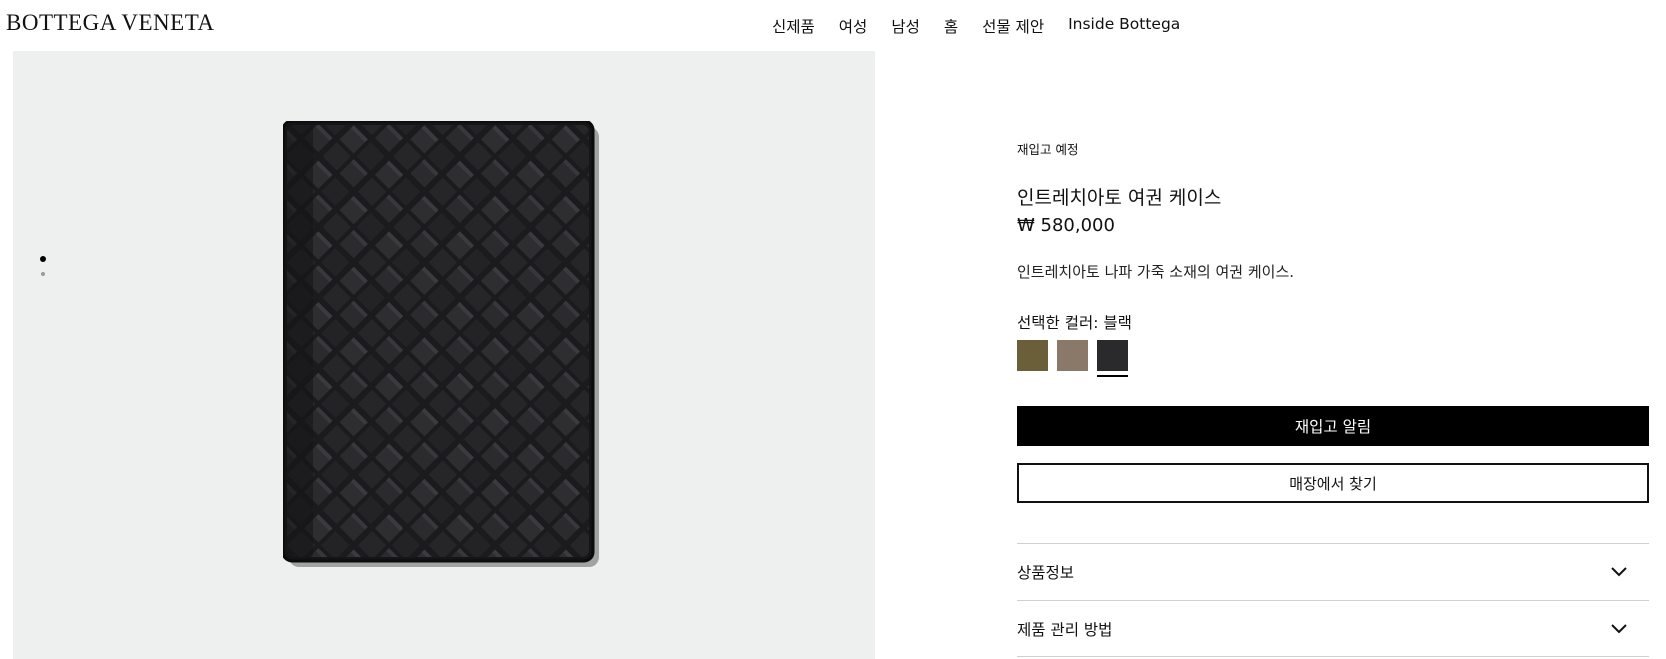  Describe the element at coordinates (440, 343) in the screenshot. I see `passport-case-image` at that location.